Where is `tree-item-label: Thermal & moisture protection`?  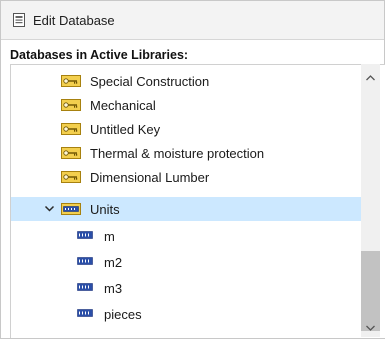 tree-item-label: Thermal & moisture protection is located at coordinates (177, 153).